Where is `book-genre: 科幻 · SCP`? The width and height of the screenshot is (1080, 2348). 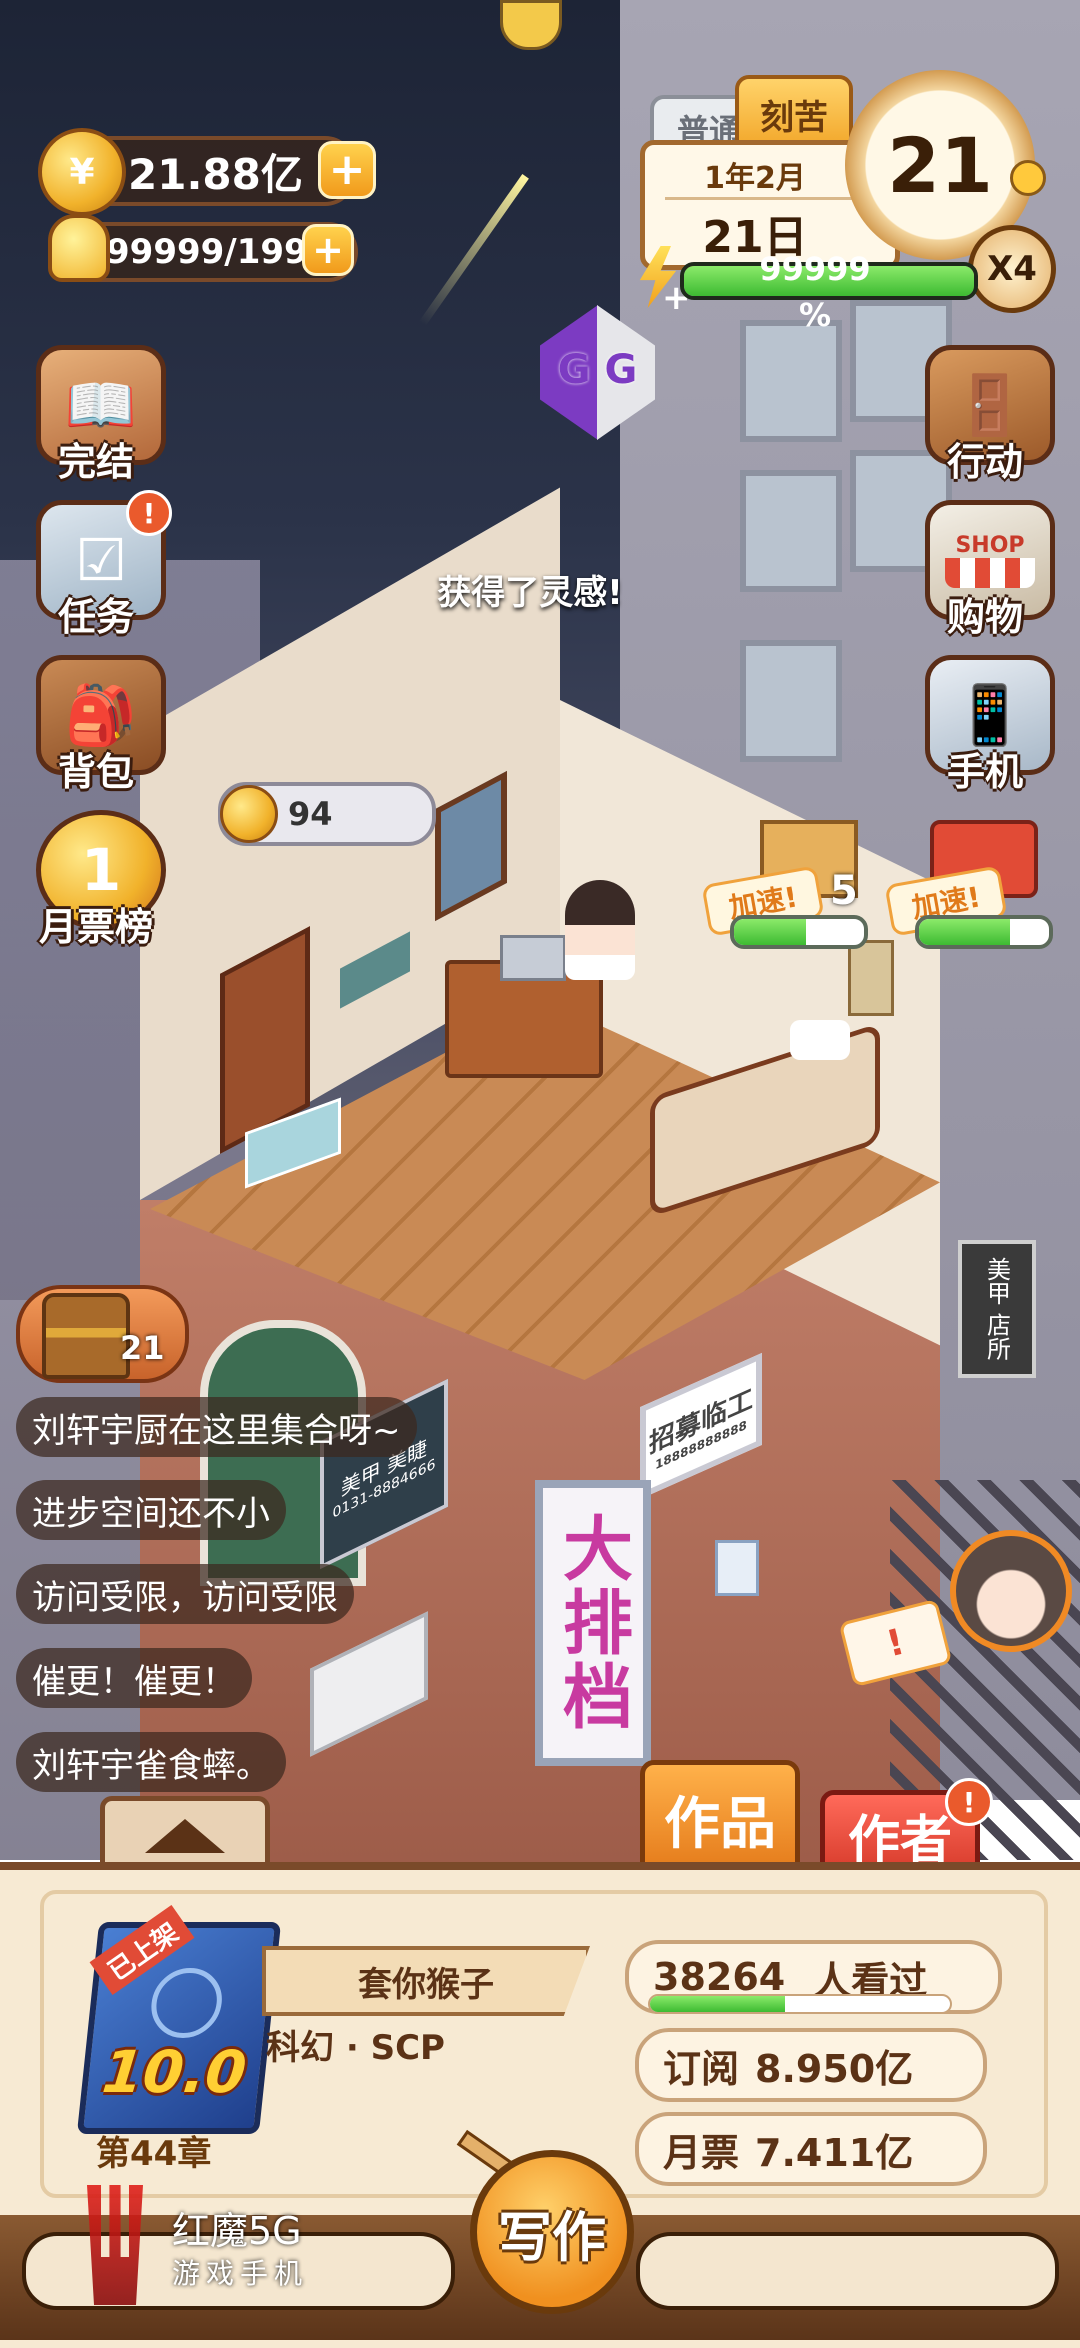 book-genre: 科幻 · SCP is located at coordinates (355, 2048).